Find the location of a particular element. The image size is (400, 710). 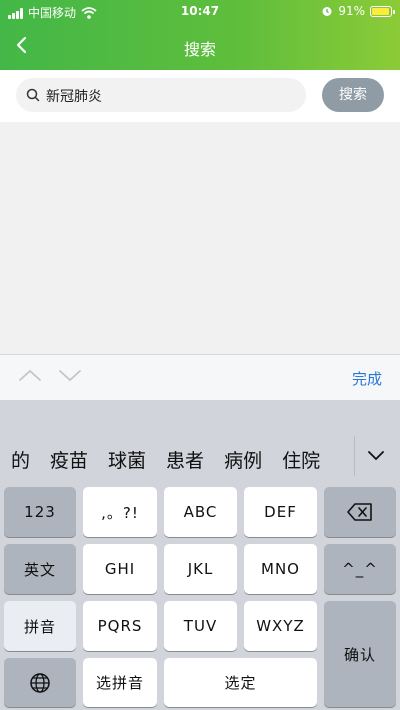

key-pinyin: 拼音 is located at coordinates (40, 626).